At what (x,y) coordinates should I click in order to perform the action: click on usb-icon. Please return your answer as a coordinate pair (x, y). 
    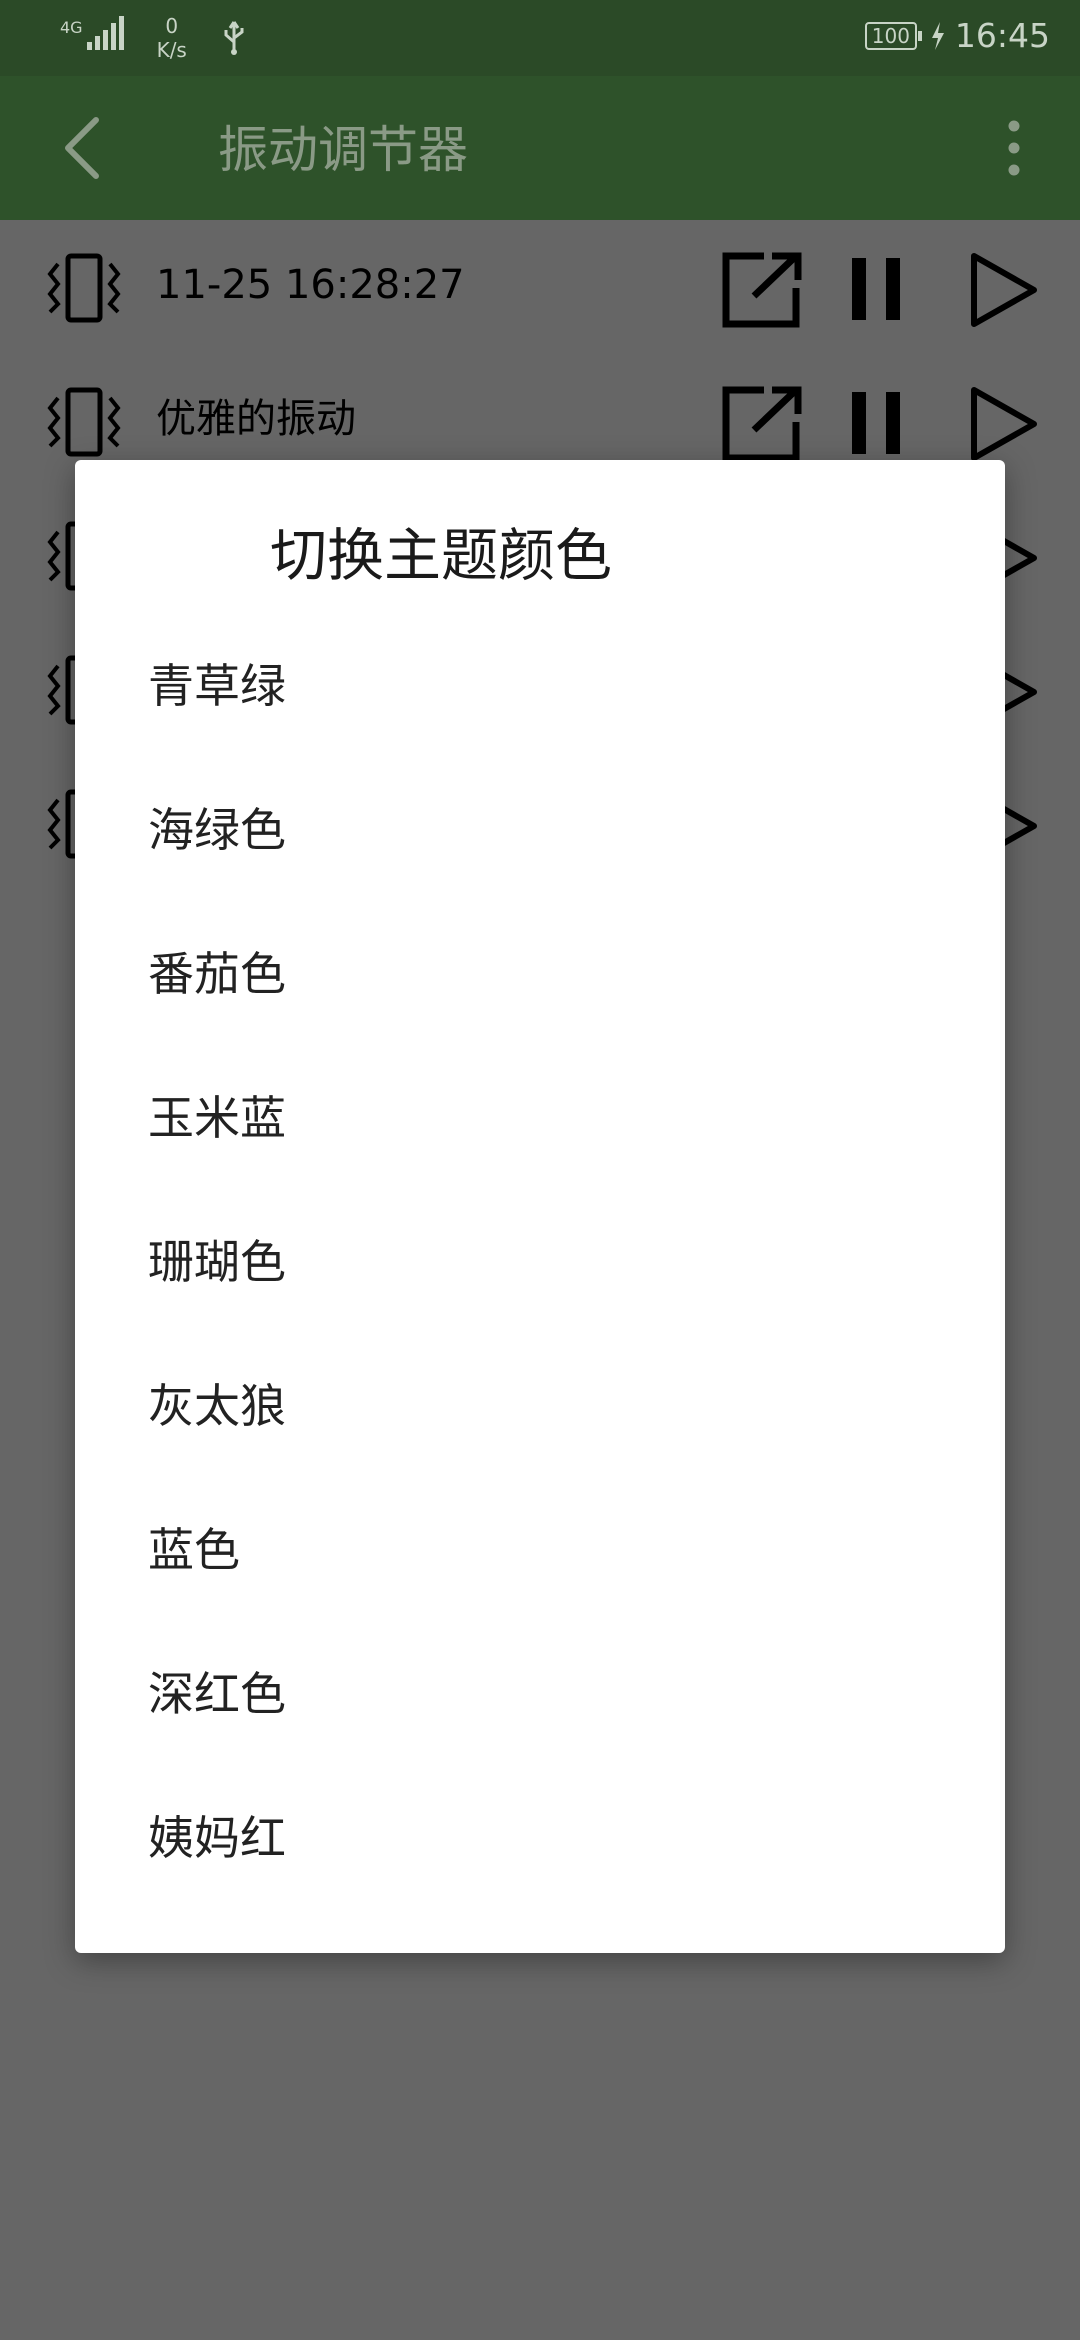
    Looking at the image, I should click on (234, 38).